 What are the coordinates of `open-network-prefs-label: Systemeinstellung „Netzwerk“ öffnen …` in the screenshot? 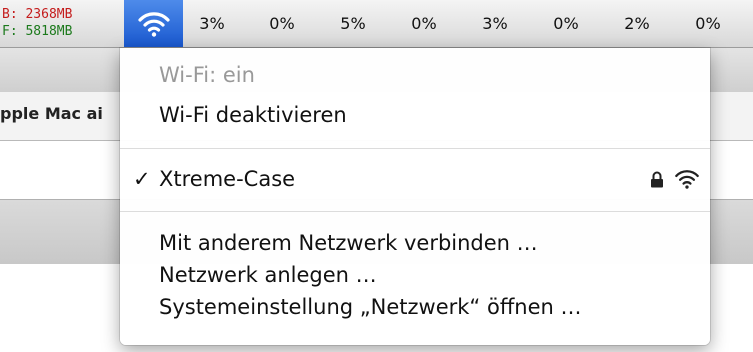 It's located at (370, 307).